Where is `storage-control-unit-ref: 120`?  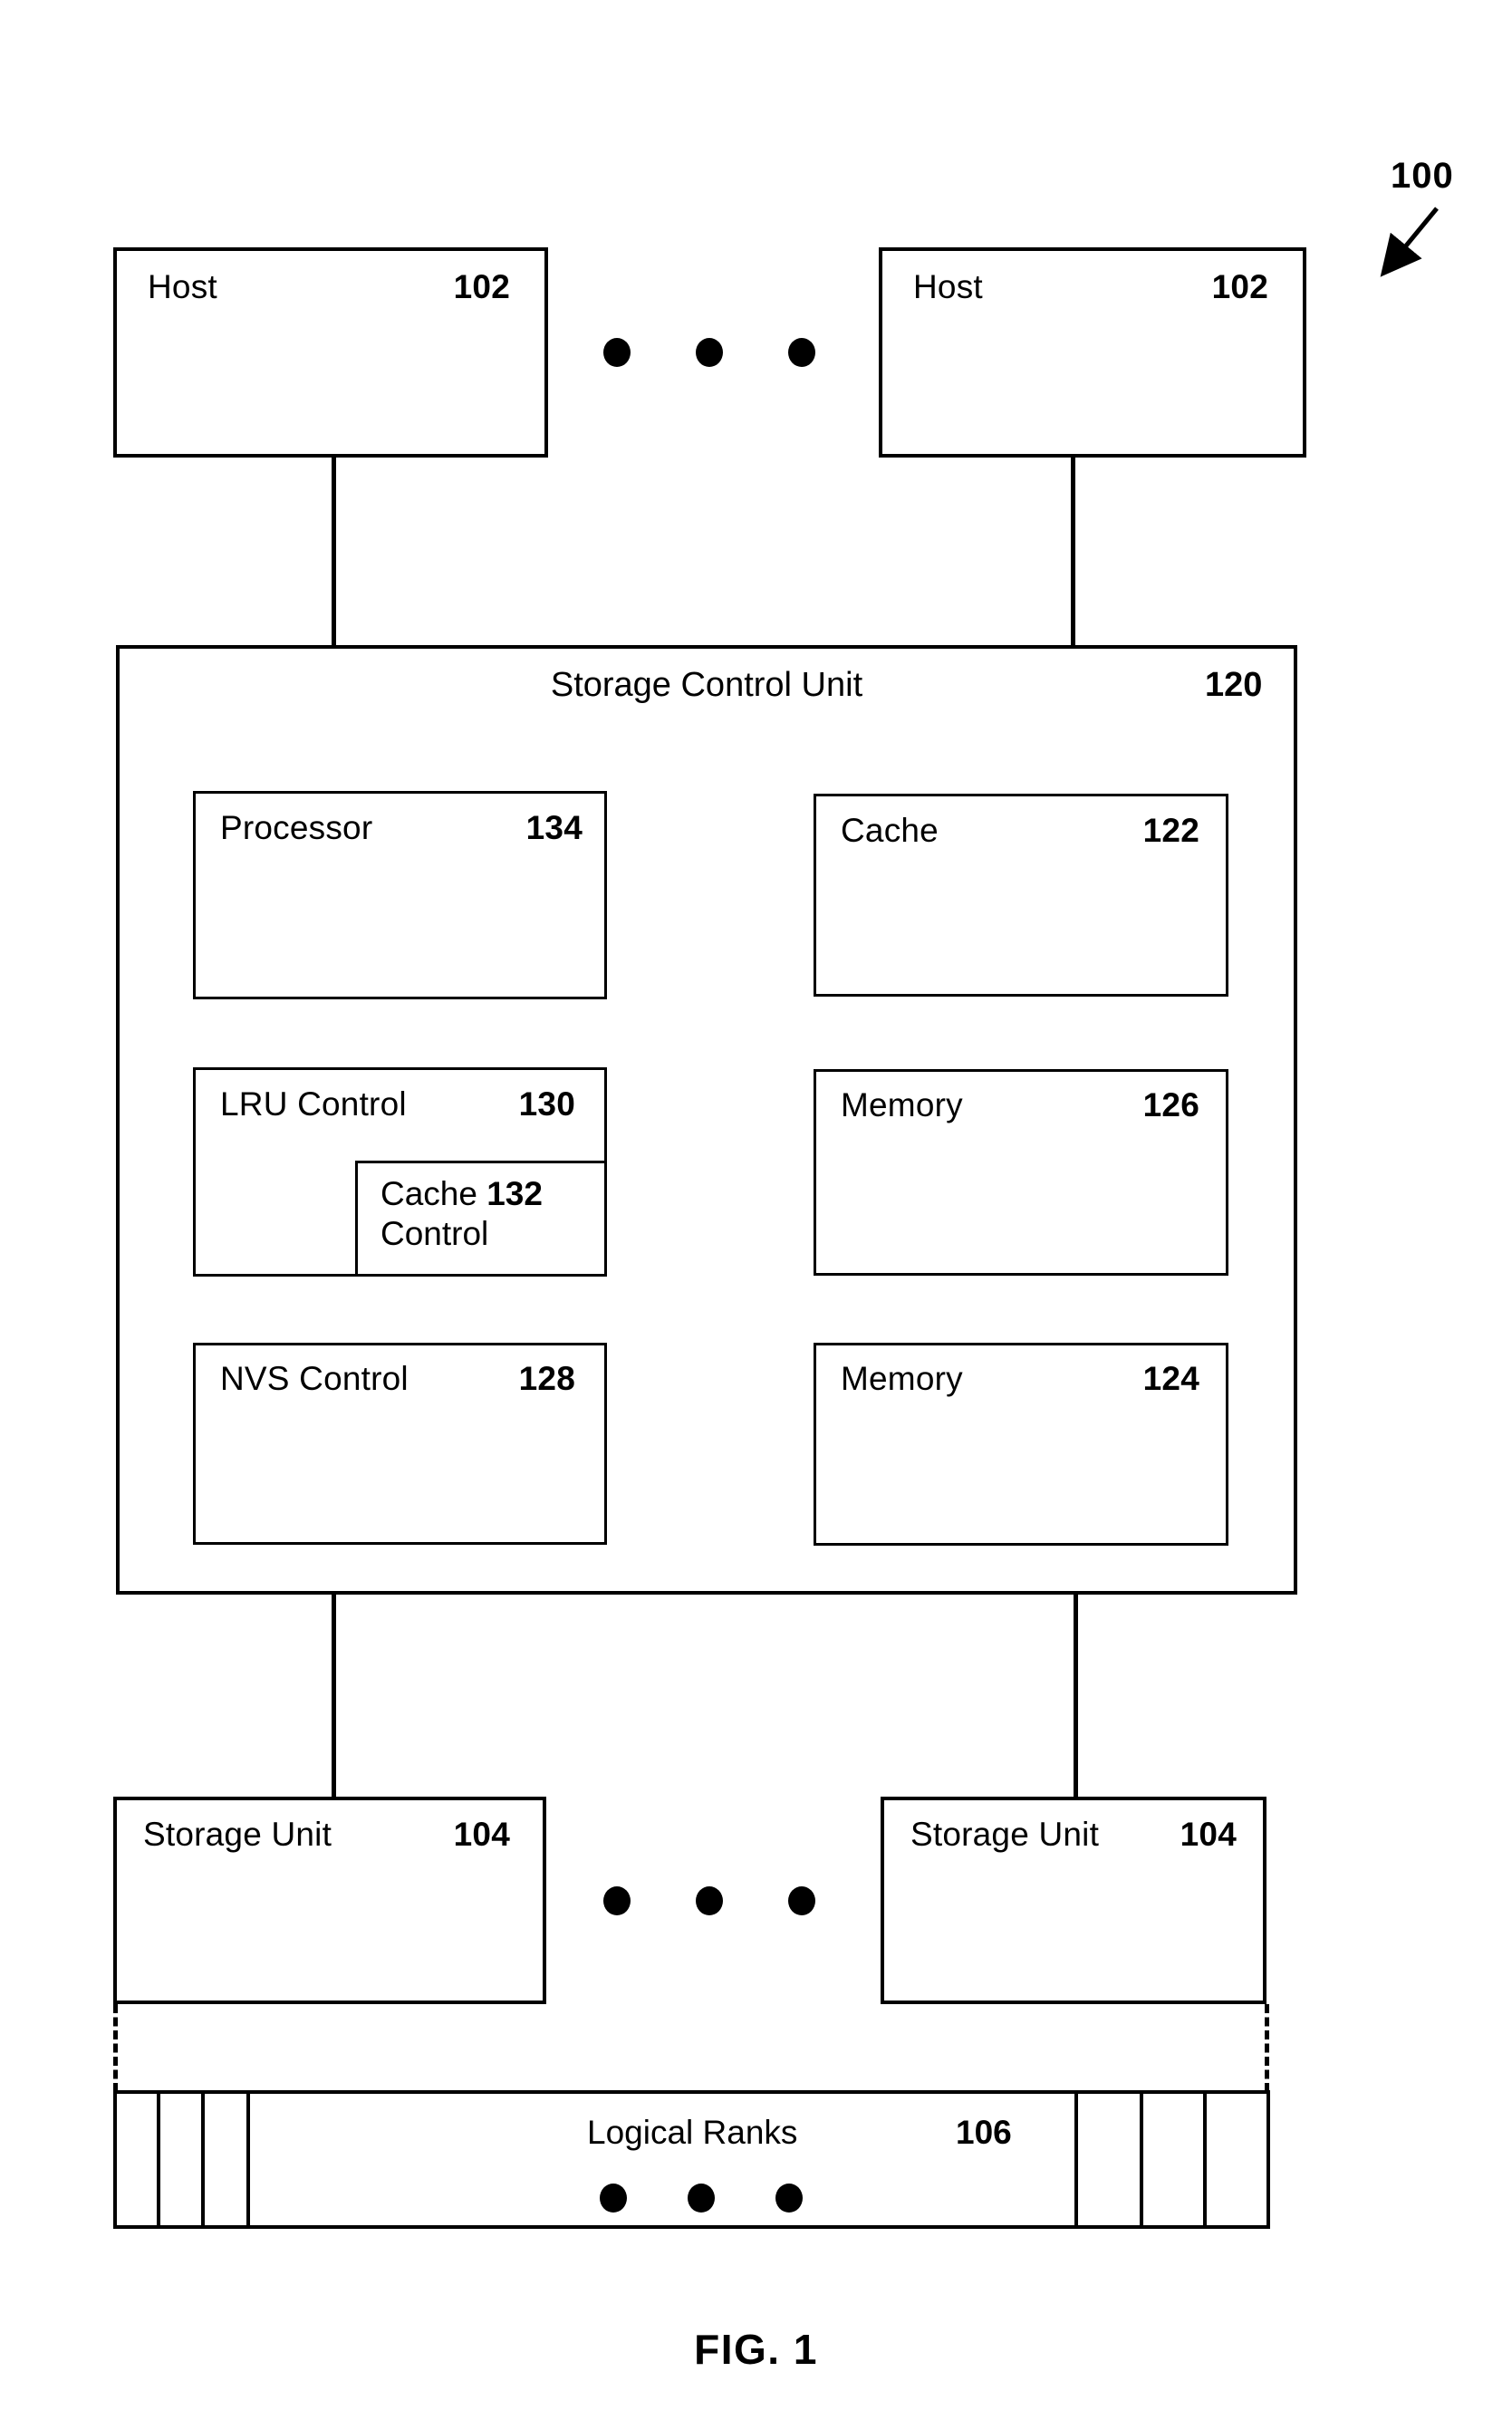 storage-control-unit-ref: 120 is located at coordinates (1234, 685).